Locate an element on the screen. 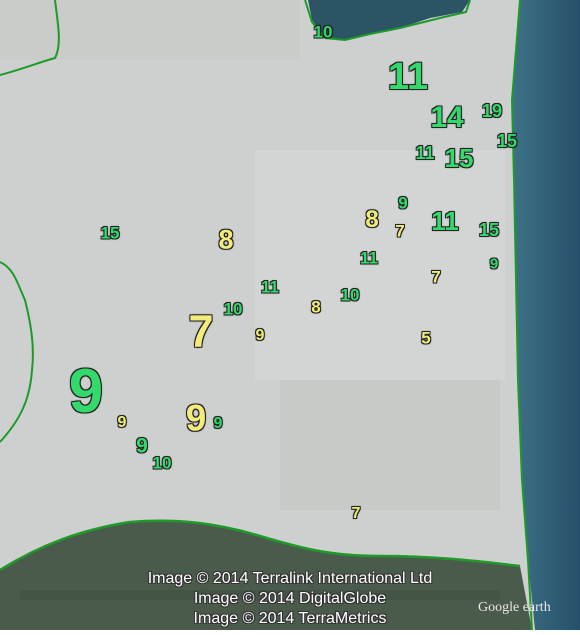 This screenshot has width=580, height=635. attribution-terralink: Image © 2014 Terralink International Ltd is located at coordinates (290, 578).